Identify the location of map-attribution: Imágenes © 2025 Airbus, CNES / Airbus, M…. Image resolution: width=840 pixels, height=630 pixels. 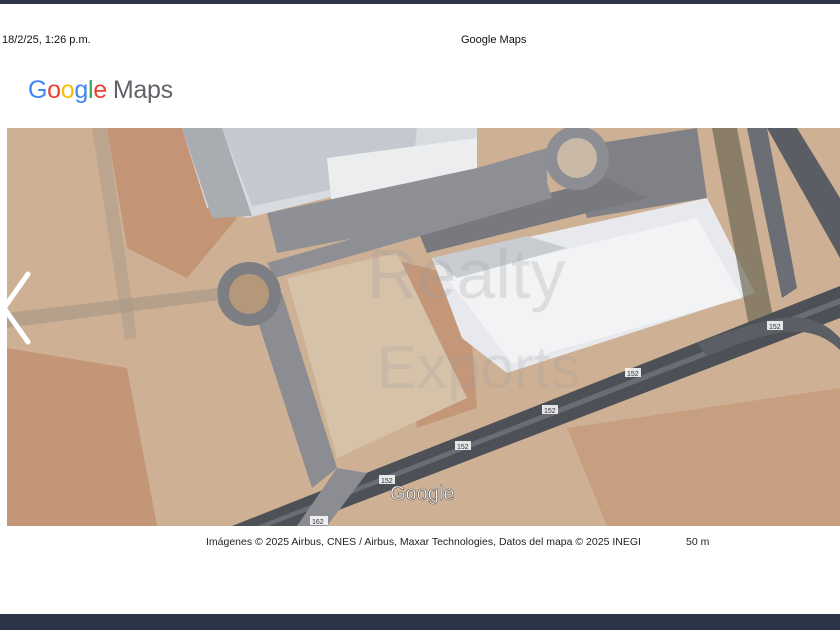
(423, 542).